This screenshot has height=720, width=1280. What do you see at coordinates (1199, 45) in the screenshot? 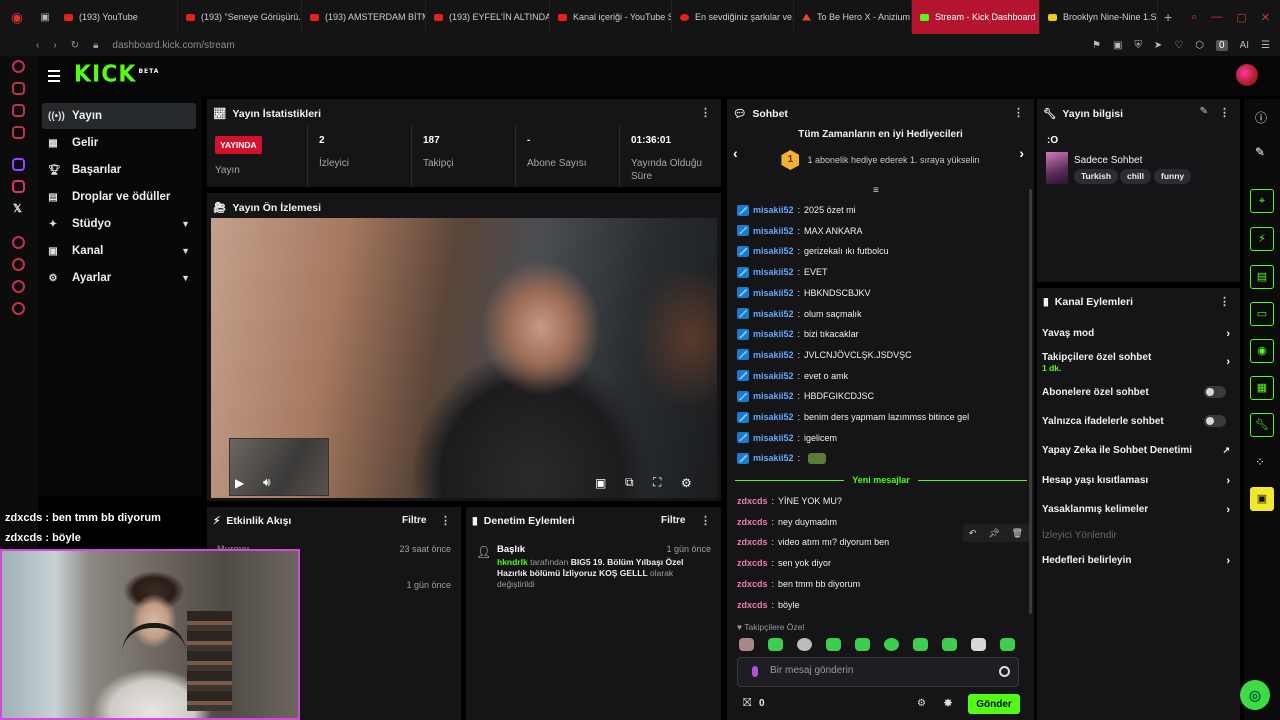
I see `extensions-icon: ⬡` at bounding box center [1199, 45].